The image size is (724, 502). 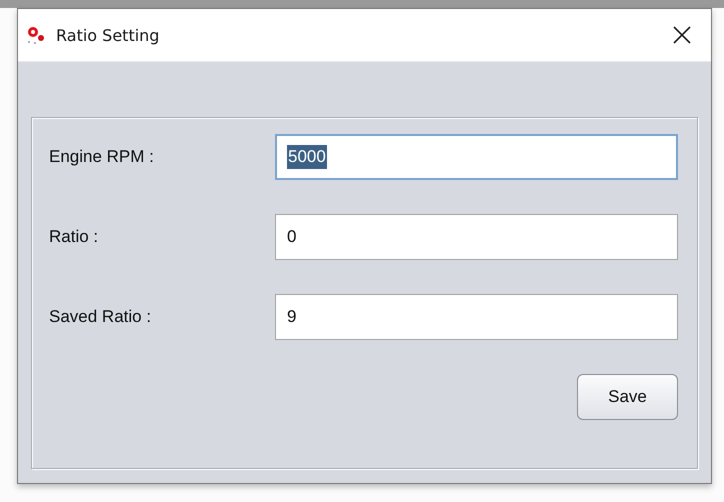 What do you see at coordinates (476, 157) in the screenshot?
I see `input-field: 5000` at bounding box center [476, 157].